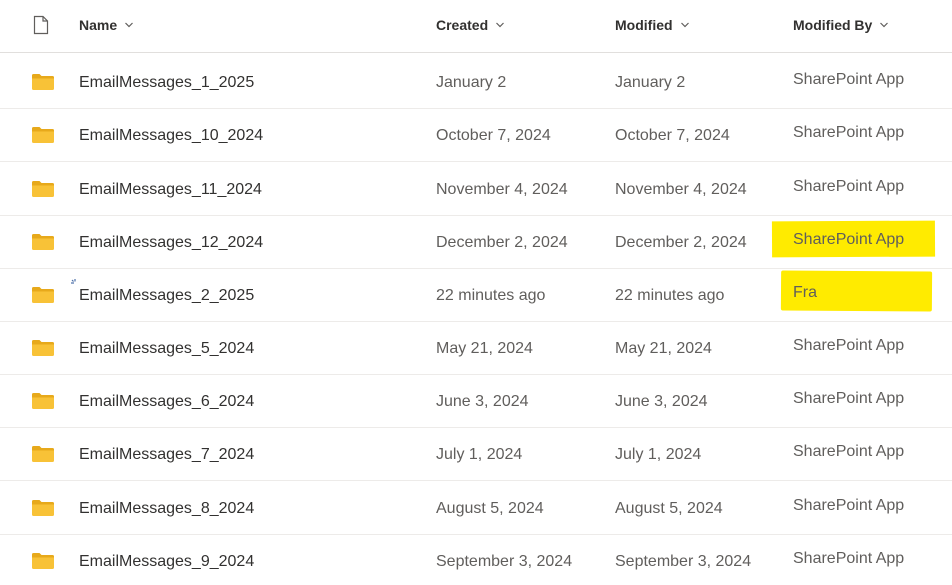 The image size is (952, 585). Describe the element at coordinates (502, 189) in the screenshot. I see `created-date: November 4, 2024` at that location.